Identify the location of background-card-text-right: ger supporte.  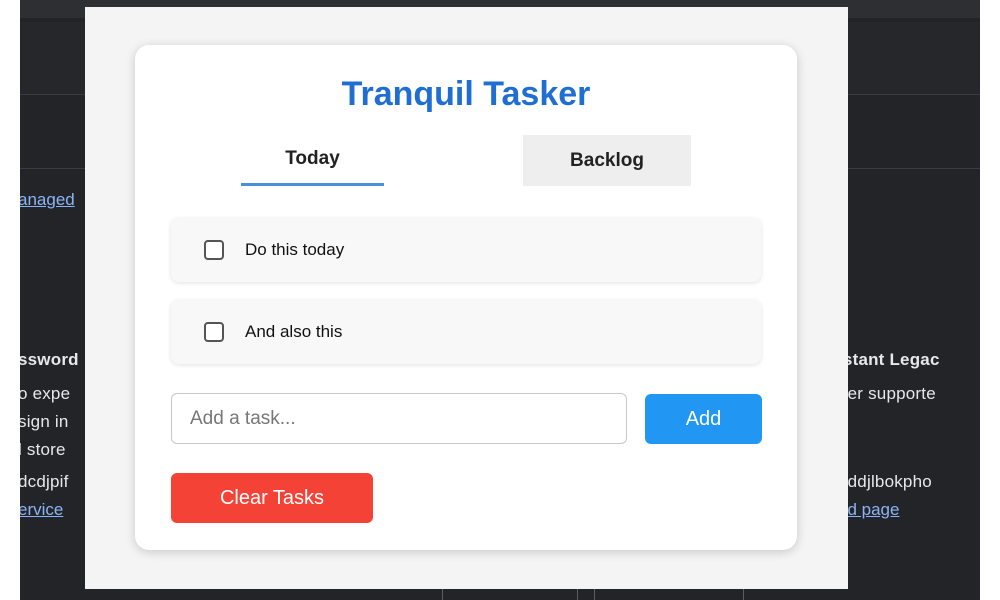
(887, 393).